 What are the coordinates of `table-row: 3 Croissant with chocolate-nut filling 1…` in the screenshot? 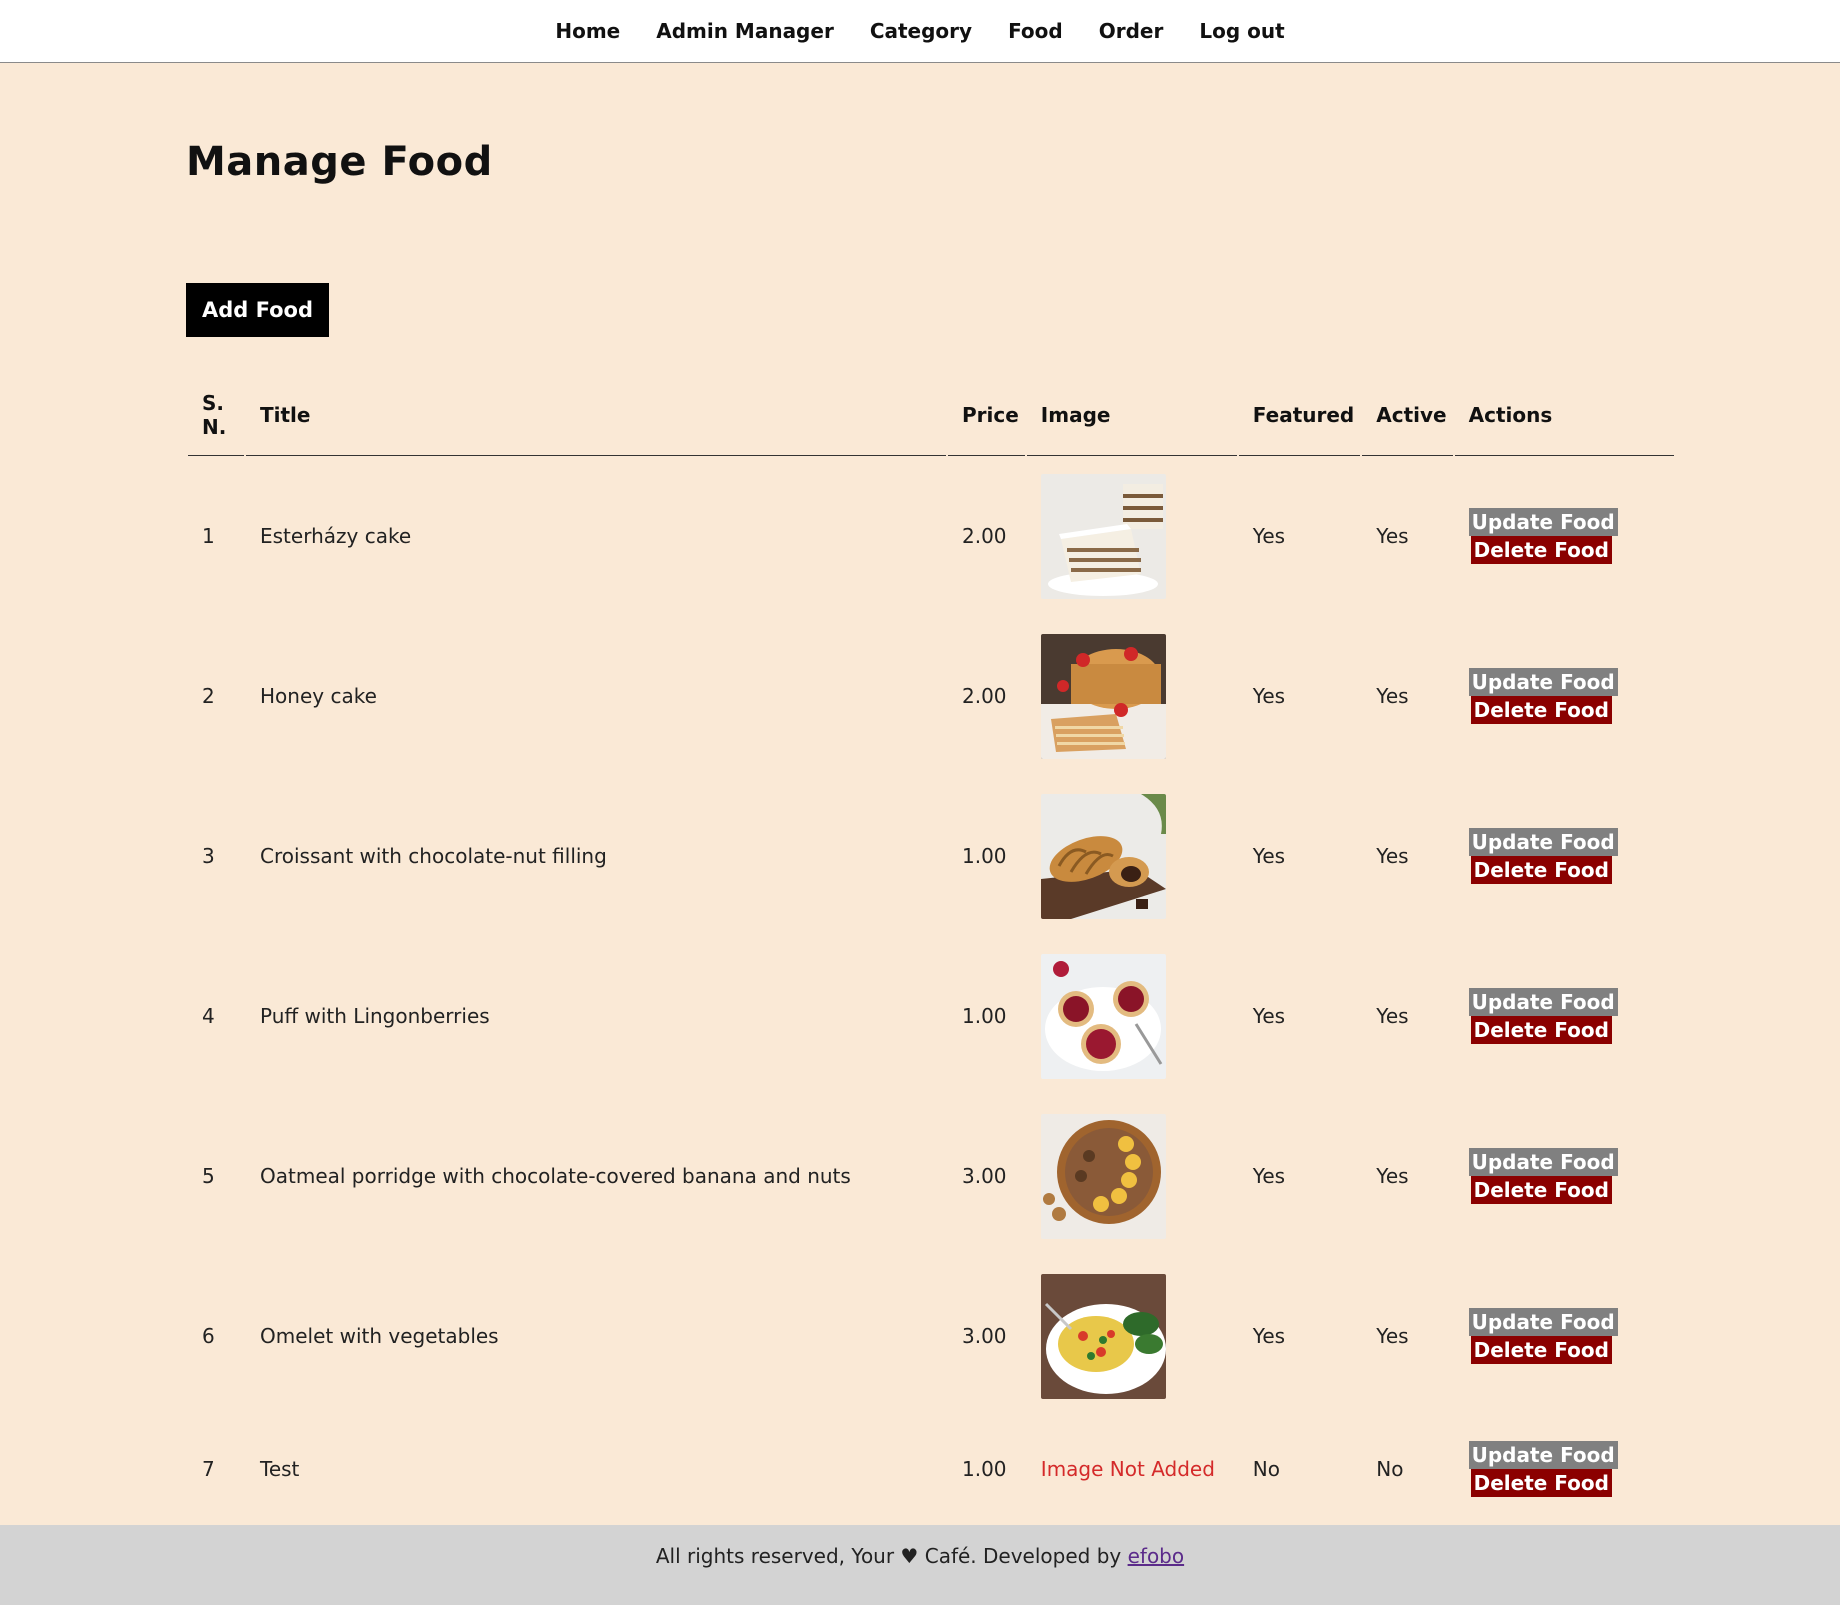 It's located at (931, 856).